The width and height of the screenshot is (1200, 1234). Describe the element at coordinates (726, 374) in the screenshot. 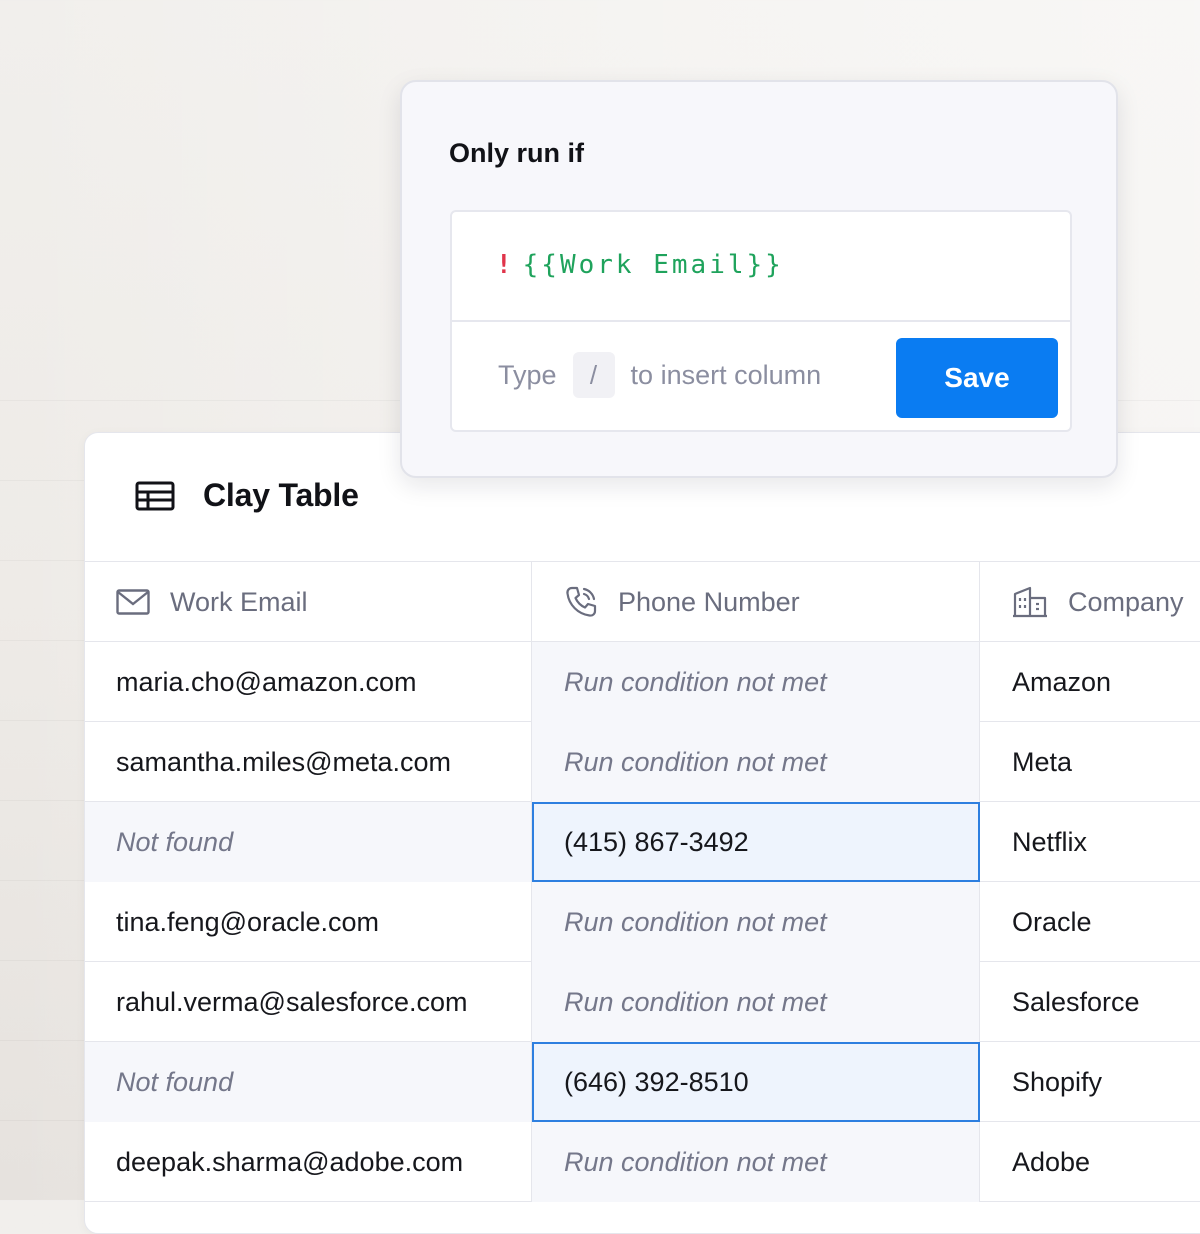

I see `hint-suffix: to insert column` at that location.